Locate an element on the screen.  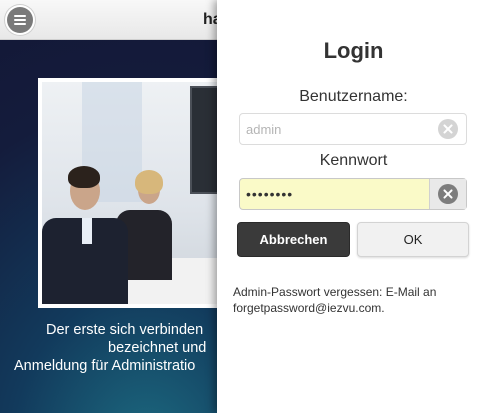
cancel-button: Abbrechen is located at coordinates (293, 239).